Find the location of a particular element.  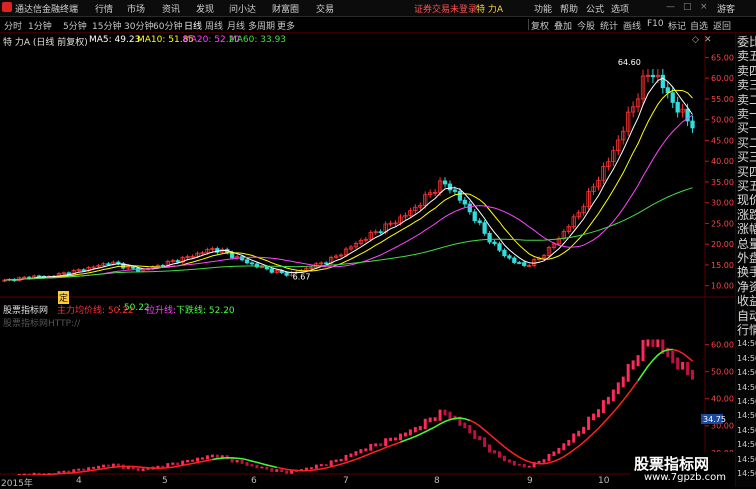

indicator-tick-label: 60.00 is located at coordinates (722, 345).